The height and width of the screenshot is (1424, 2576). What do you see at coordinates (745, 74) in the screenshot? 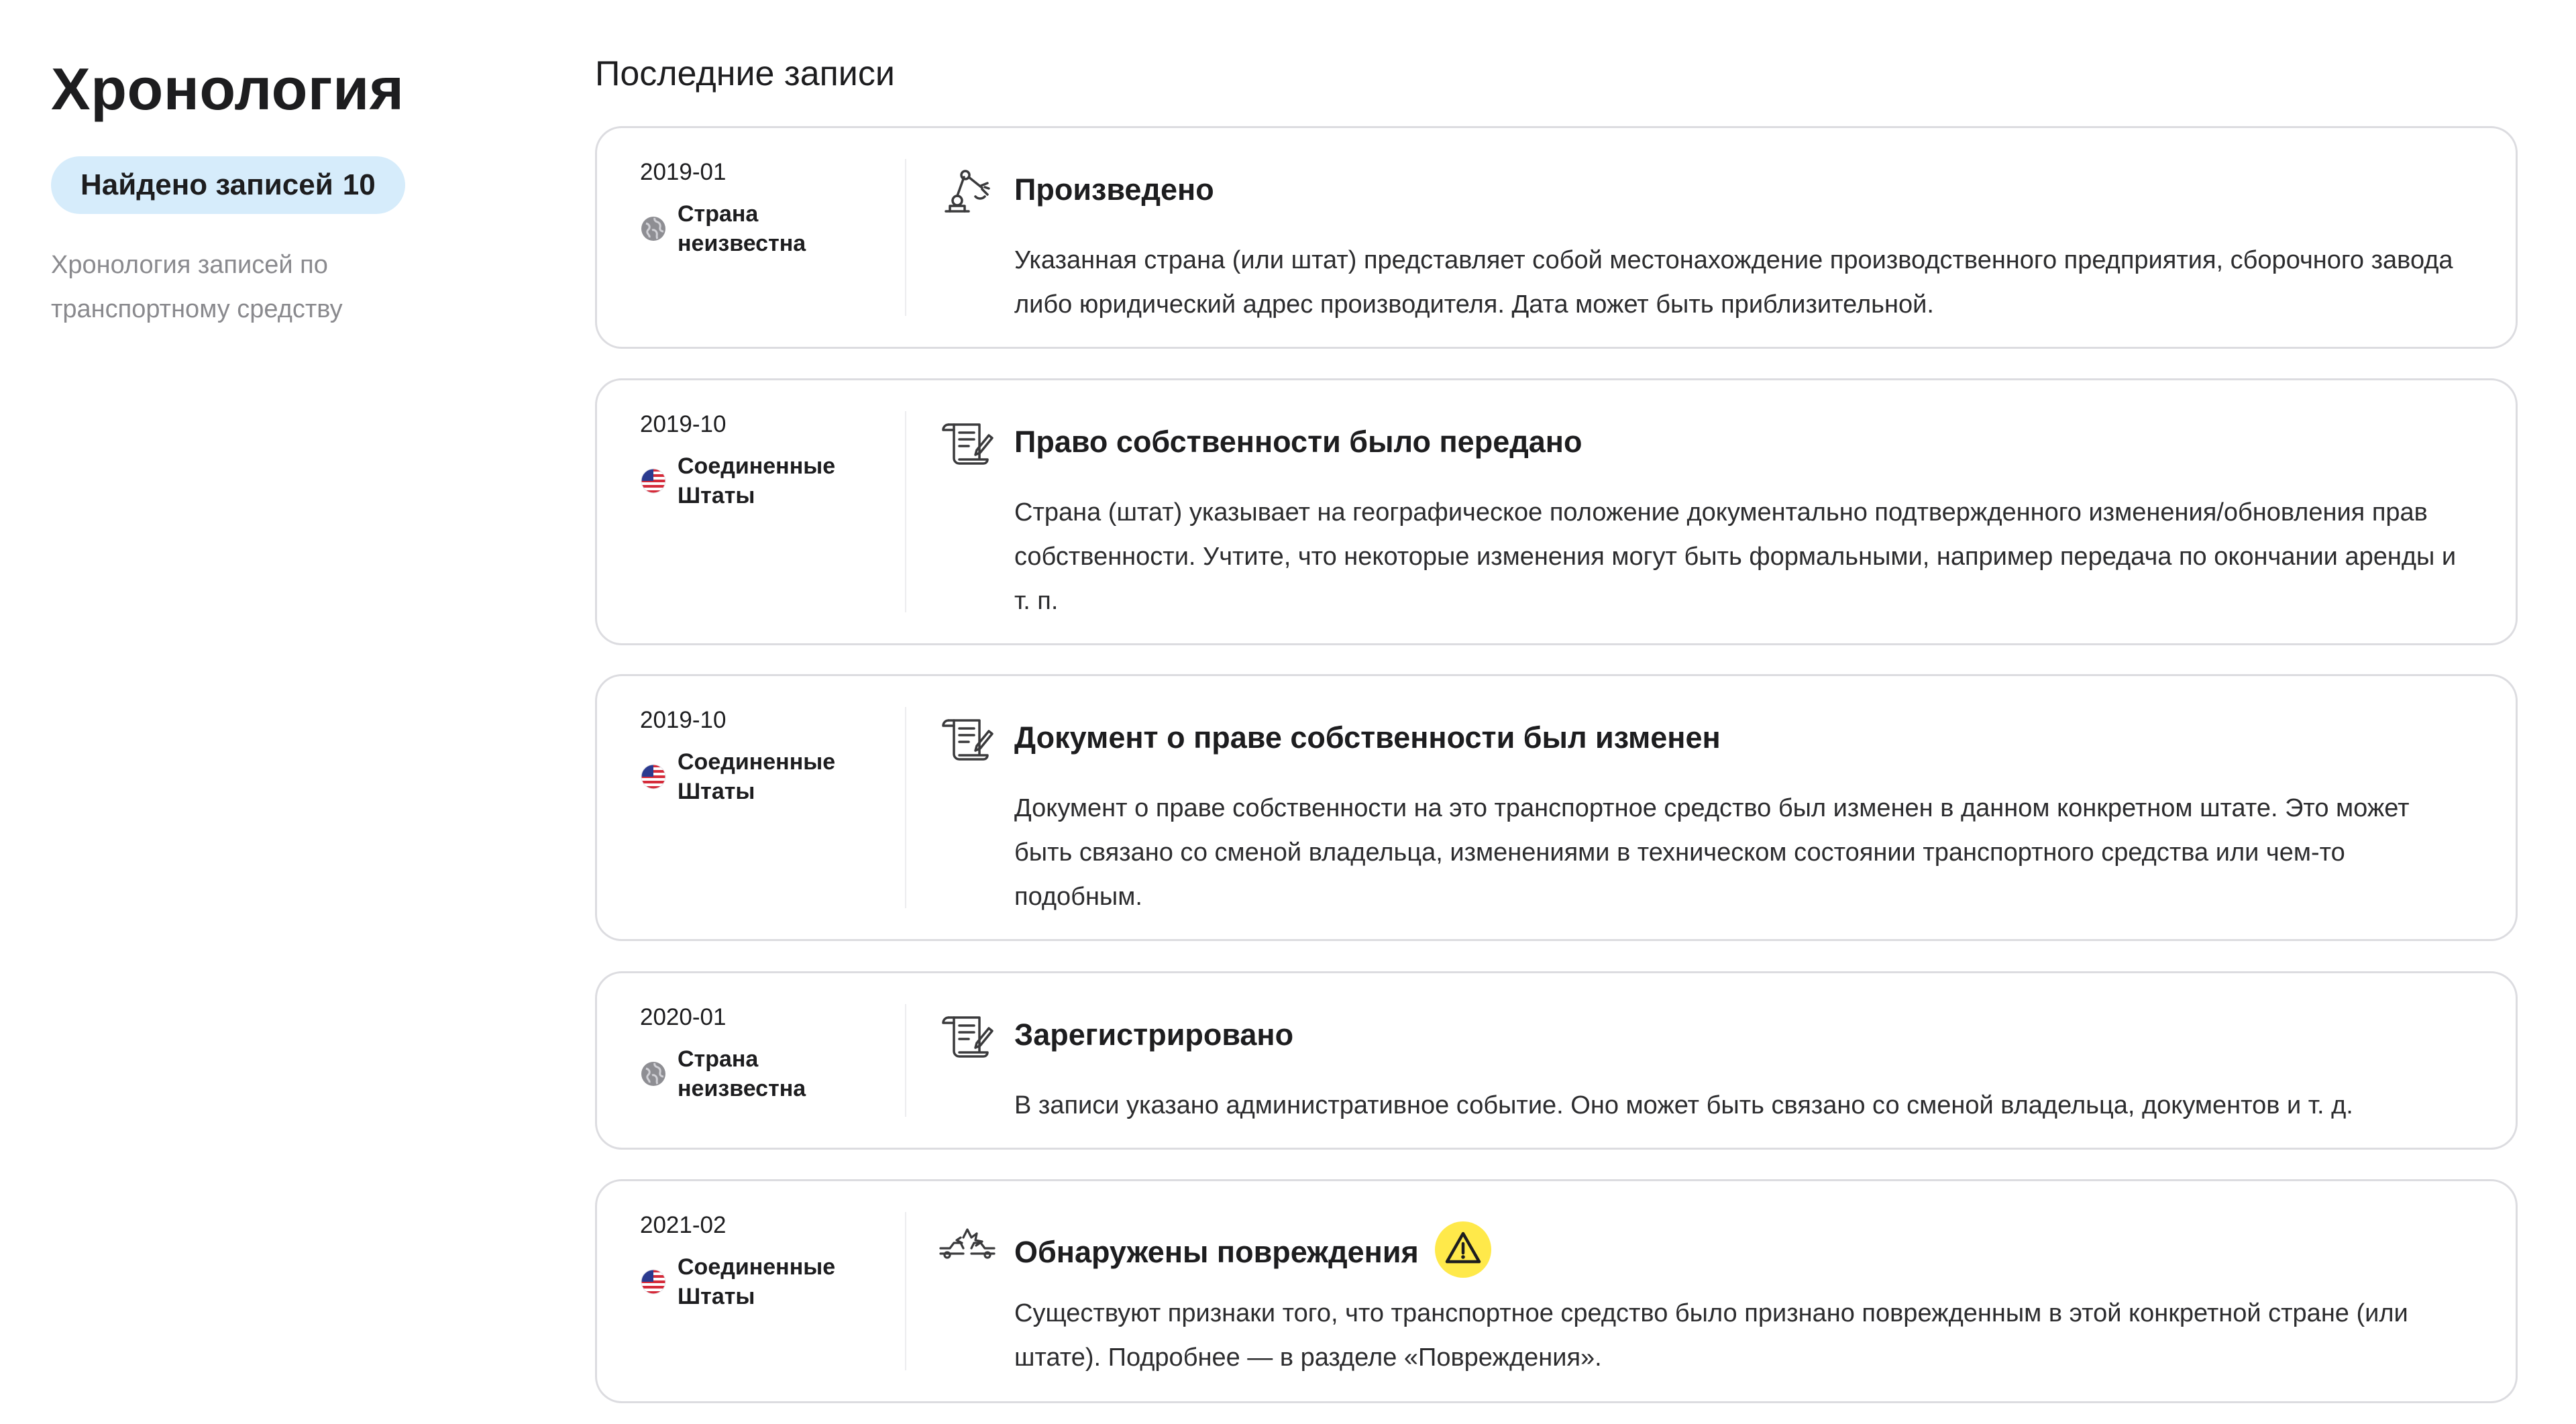
I see `section-title: Последние записи` at bounding box center [745, 74].